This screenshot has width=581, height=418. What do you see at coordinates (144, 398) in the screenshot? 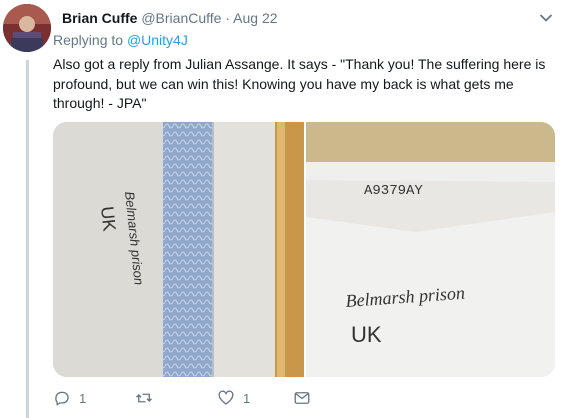
I see `retweet-icon` at bounding box center [144, 398].